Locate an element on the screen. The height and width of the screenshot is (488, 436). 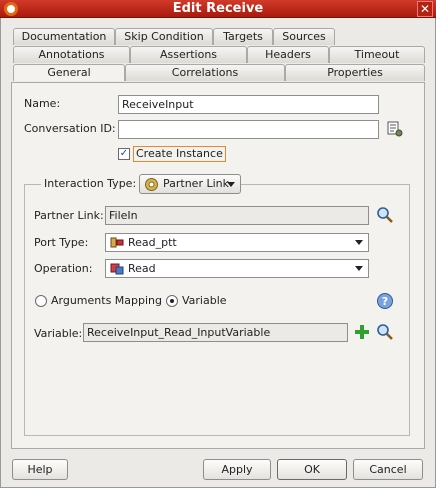
arguments-mapping-radio is located at coordinates (41, 301).